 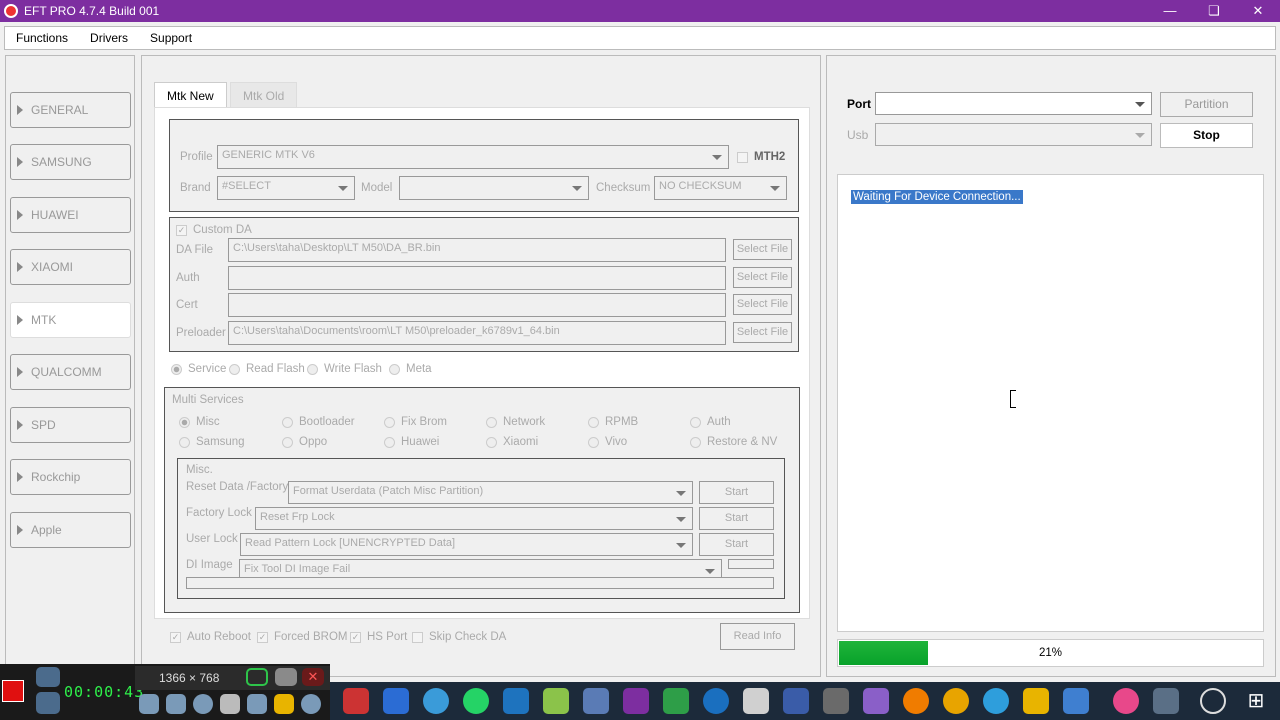 What do you see at coordinates (264, 95) in the screenshot?
I see `tab-mtk-old: Mtk Old` at bounding box center [264, 95].